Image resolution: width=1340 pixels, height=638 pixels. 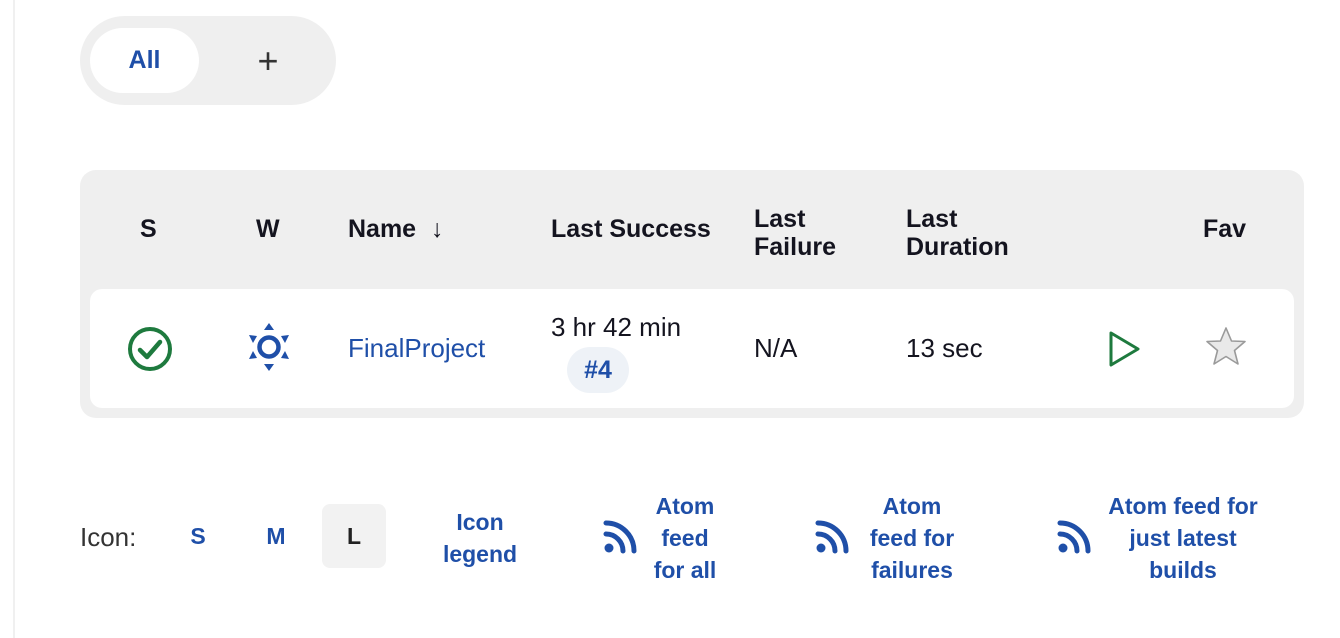 I want to click on tab-all: All, so click(x=144, y=60).